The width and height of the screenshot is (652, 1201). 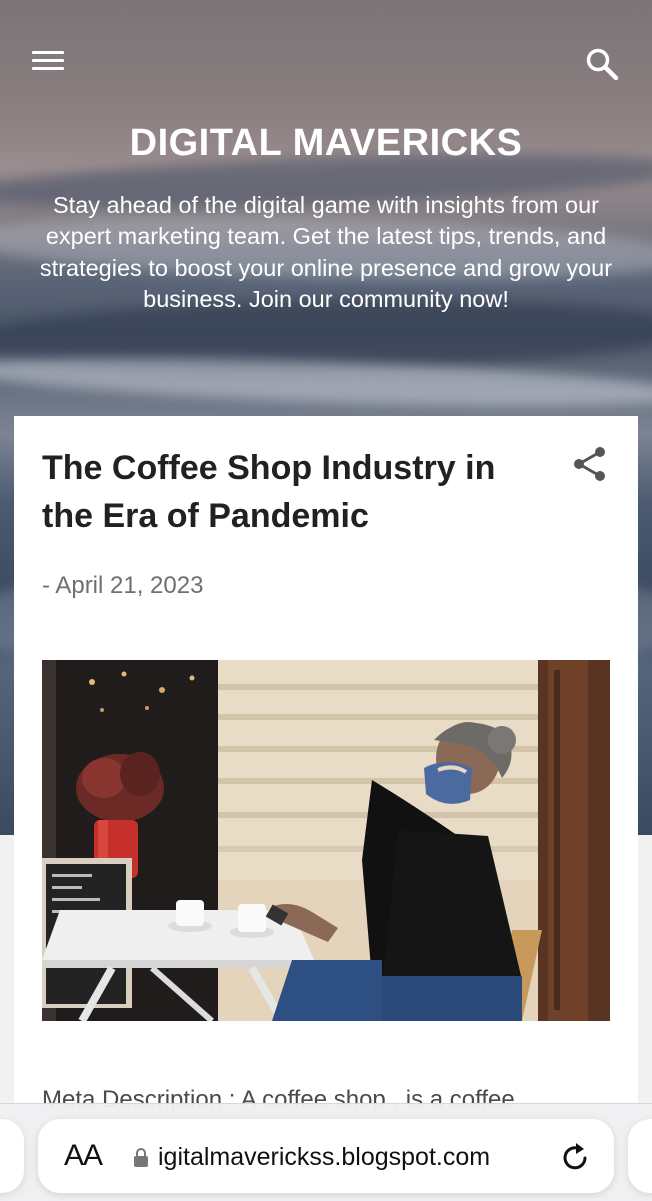 I want to click on lock-icon, so click(x=141, y=1157).